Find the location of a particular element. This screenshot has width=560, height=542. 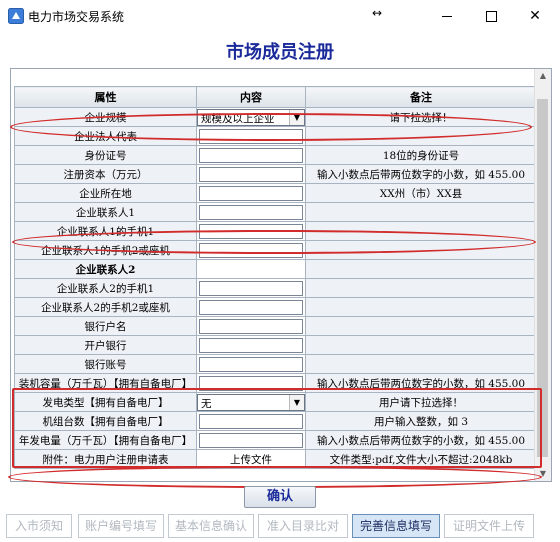

maximize-button is located at coordinates (491, 16).